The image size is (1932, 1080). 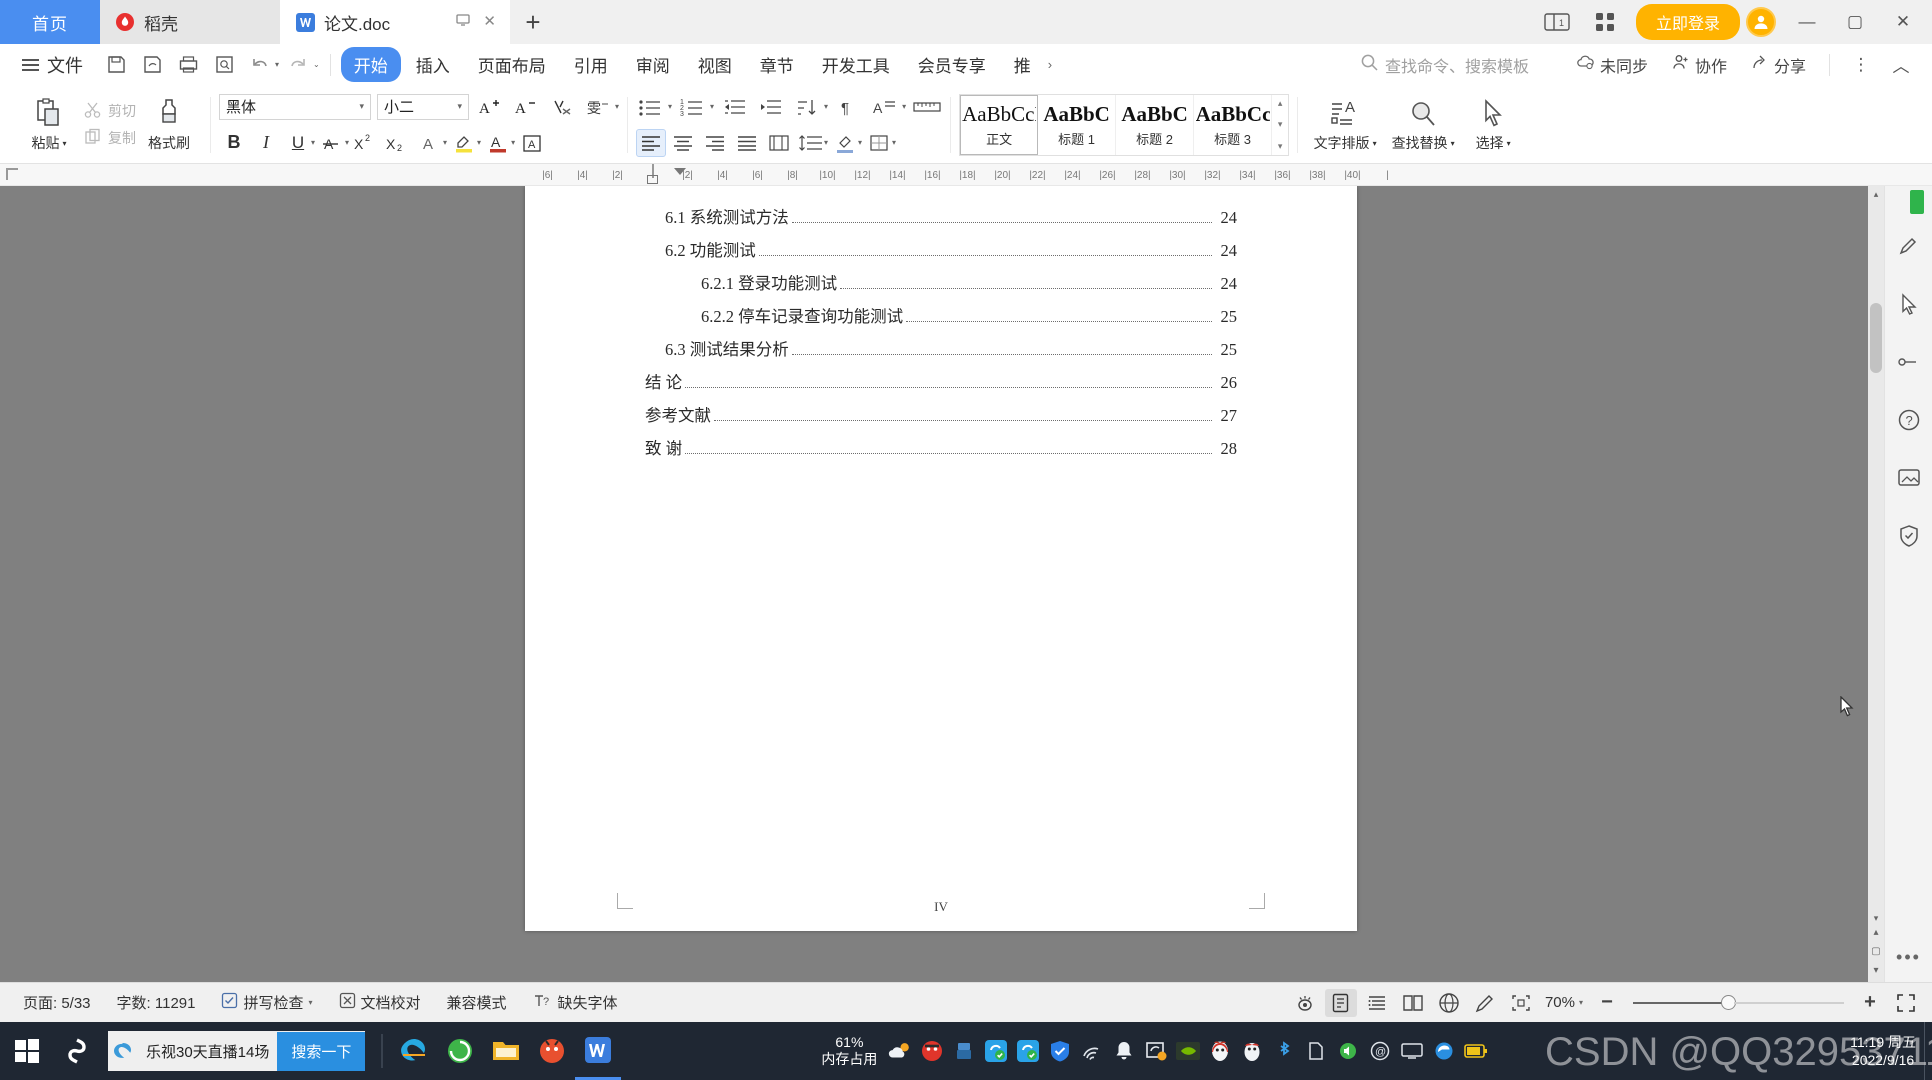 I want to click on scroll-up-icon: ▴, so click(x=1280, y=103).